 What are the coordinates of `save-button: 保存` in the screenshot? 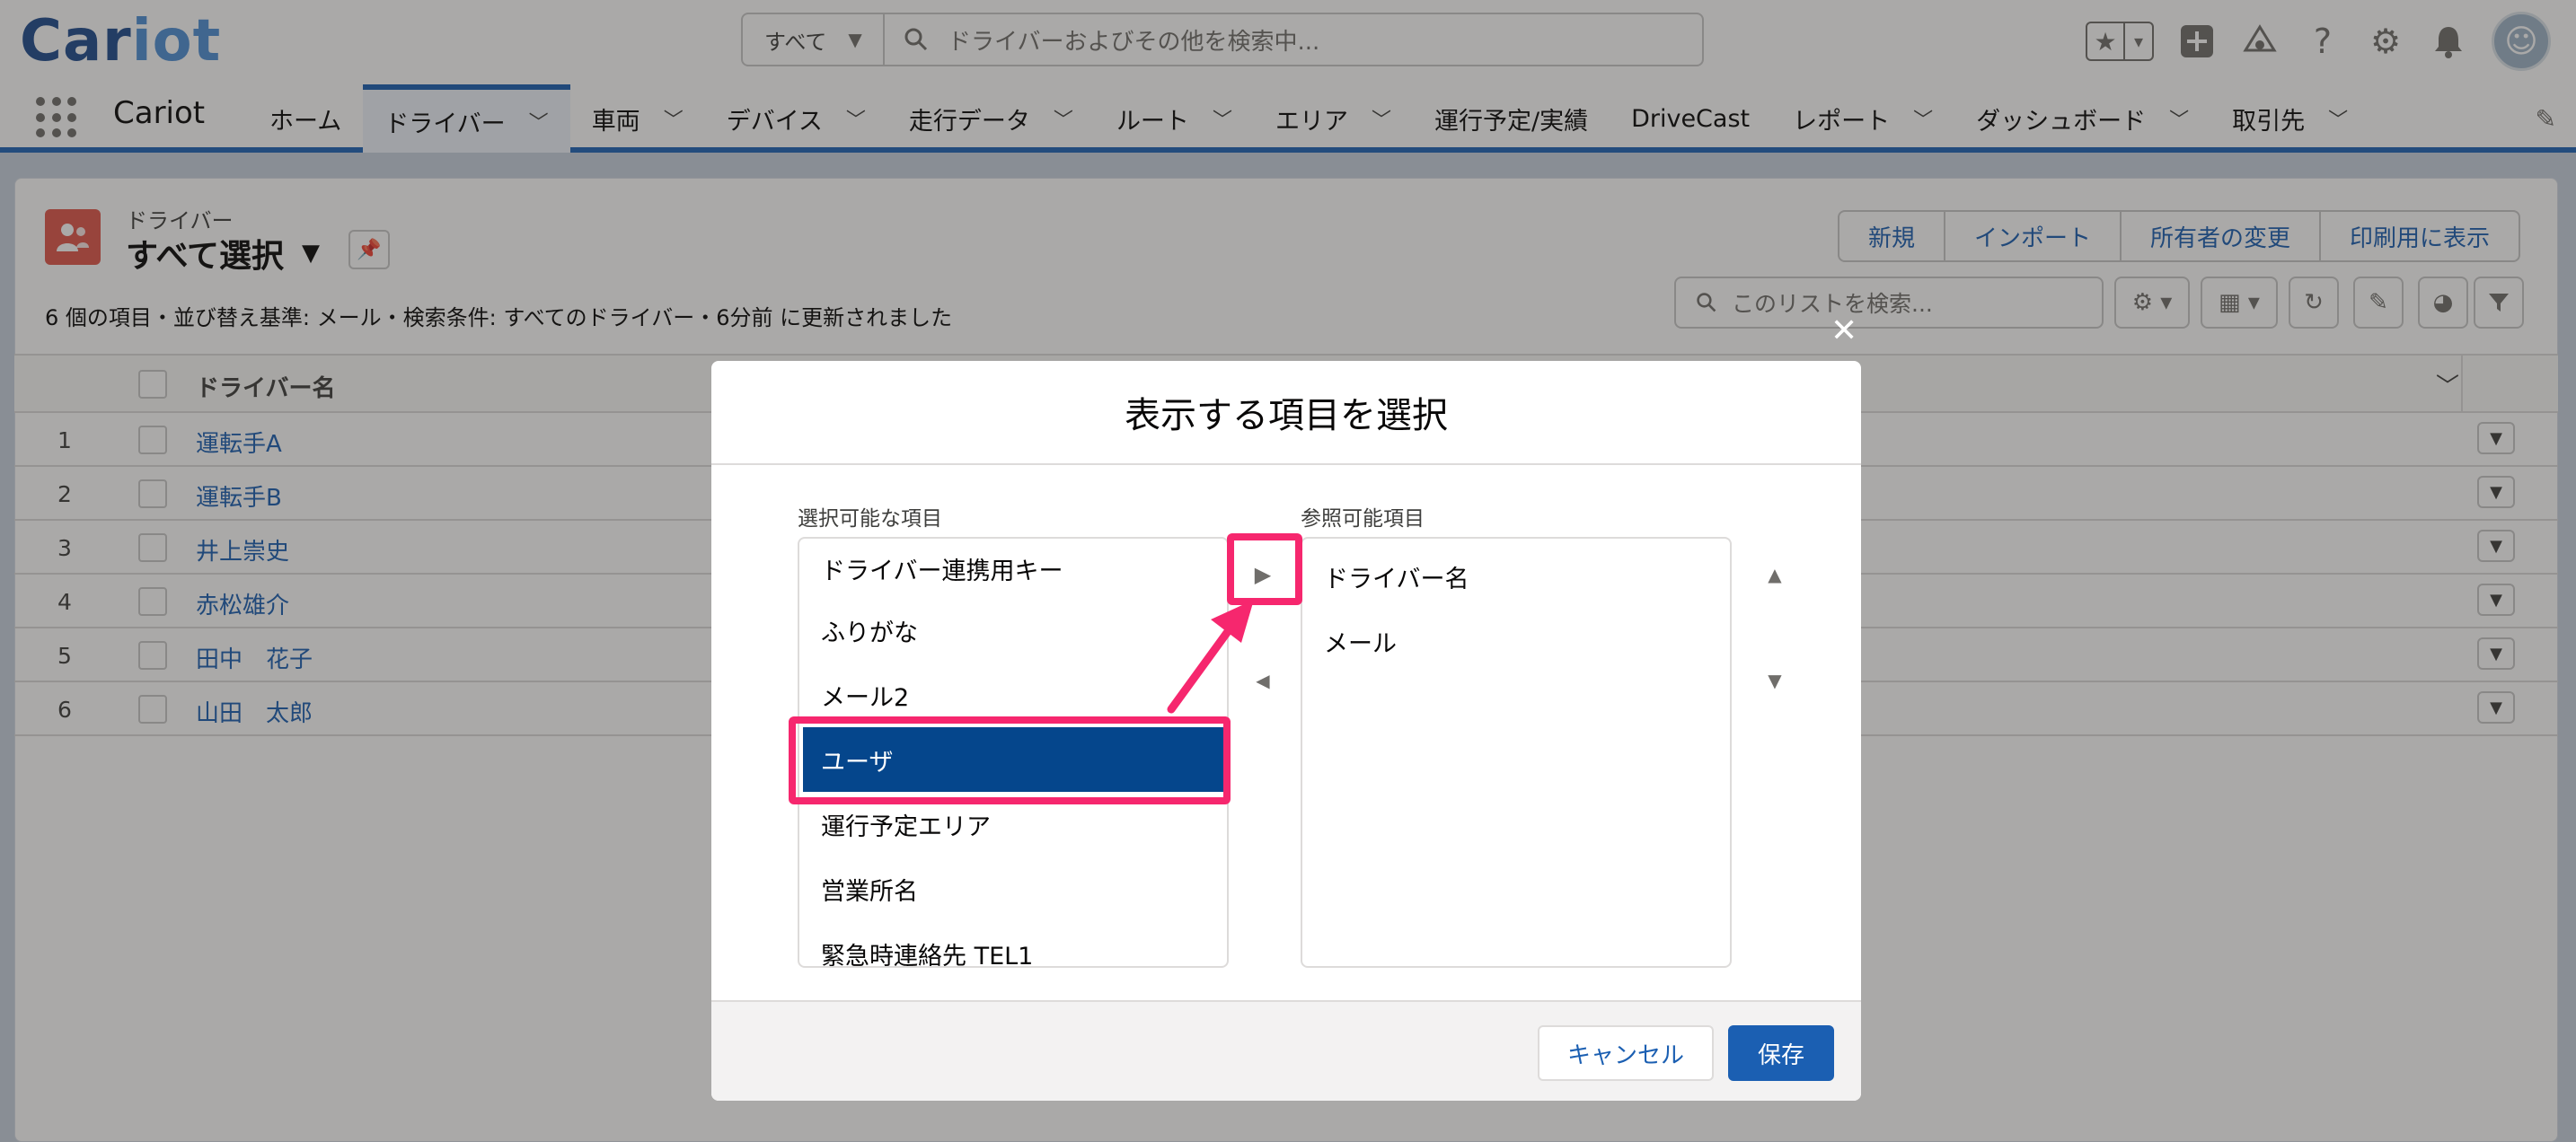 It's located at (1781, 1053).